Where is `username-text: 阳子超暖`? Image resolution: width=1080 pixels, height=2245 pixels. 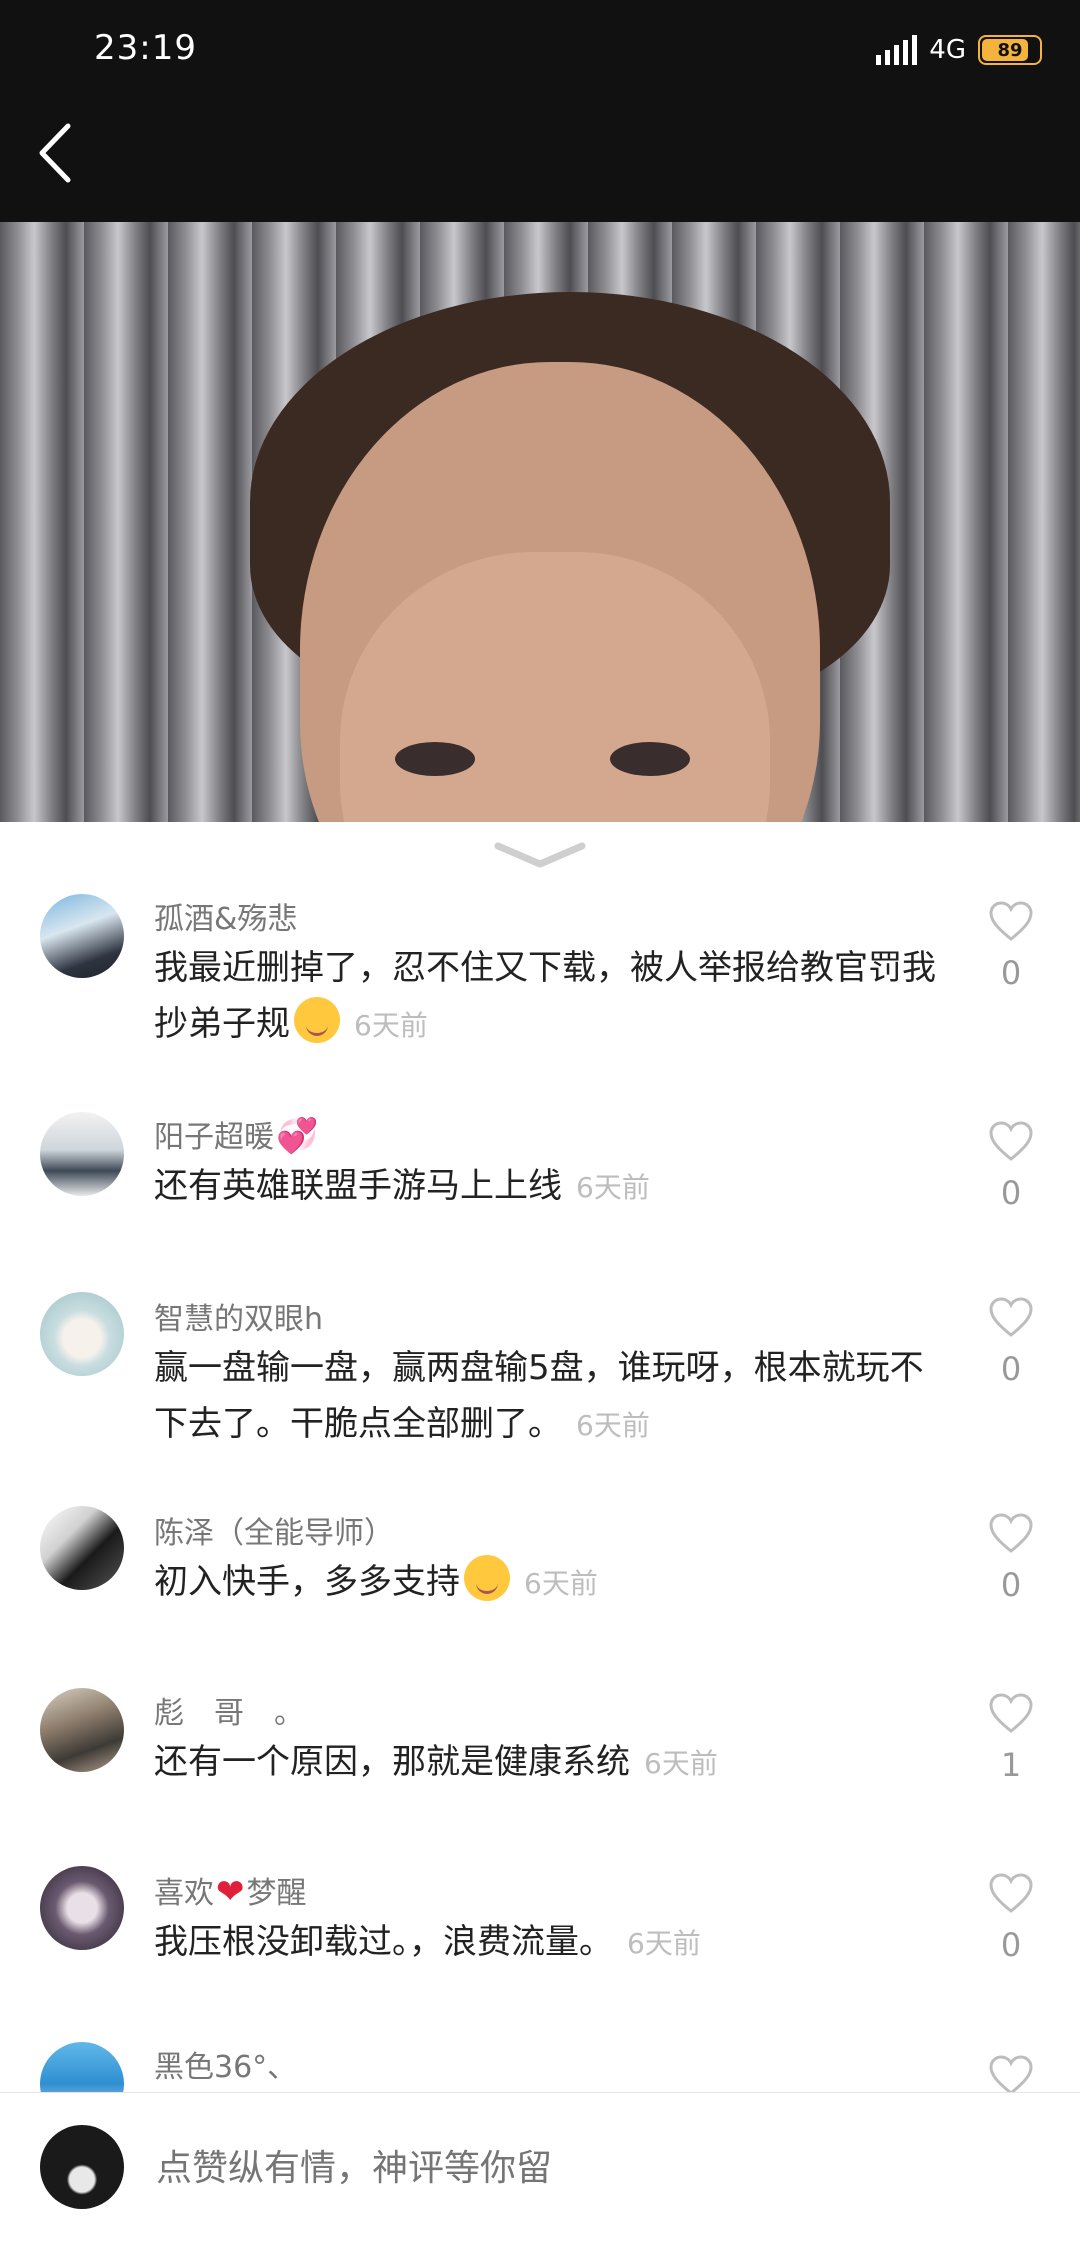 username-text: 阳子超暖 is located at coordinates (214, 1137).